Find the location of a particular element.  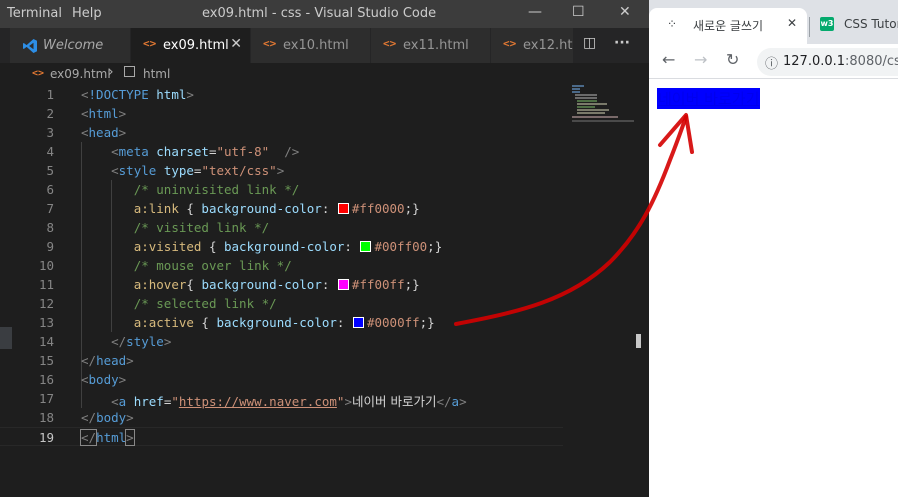

breadcrumb-file: ex09.html is located at coordinates (80, 74).